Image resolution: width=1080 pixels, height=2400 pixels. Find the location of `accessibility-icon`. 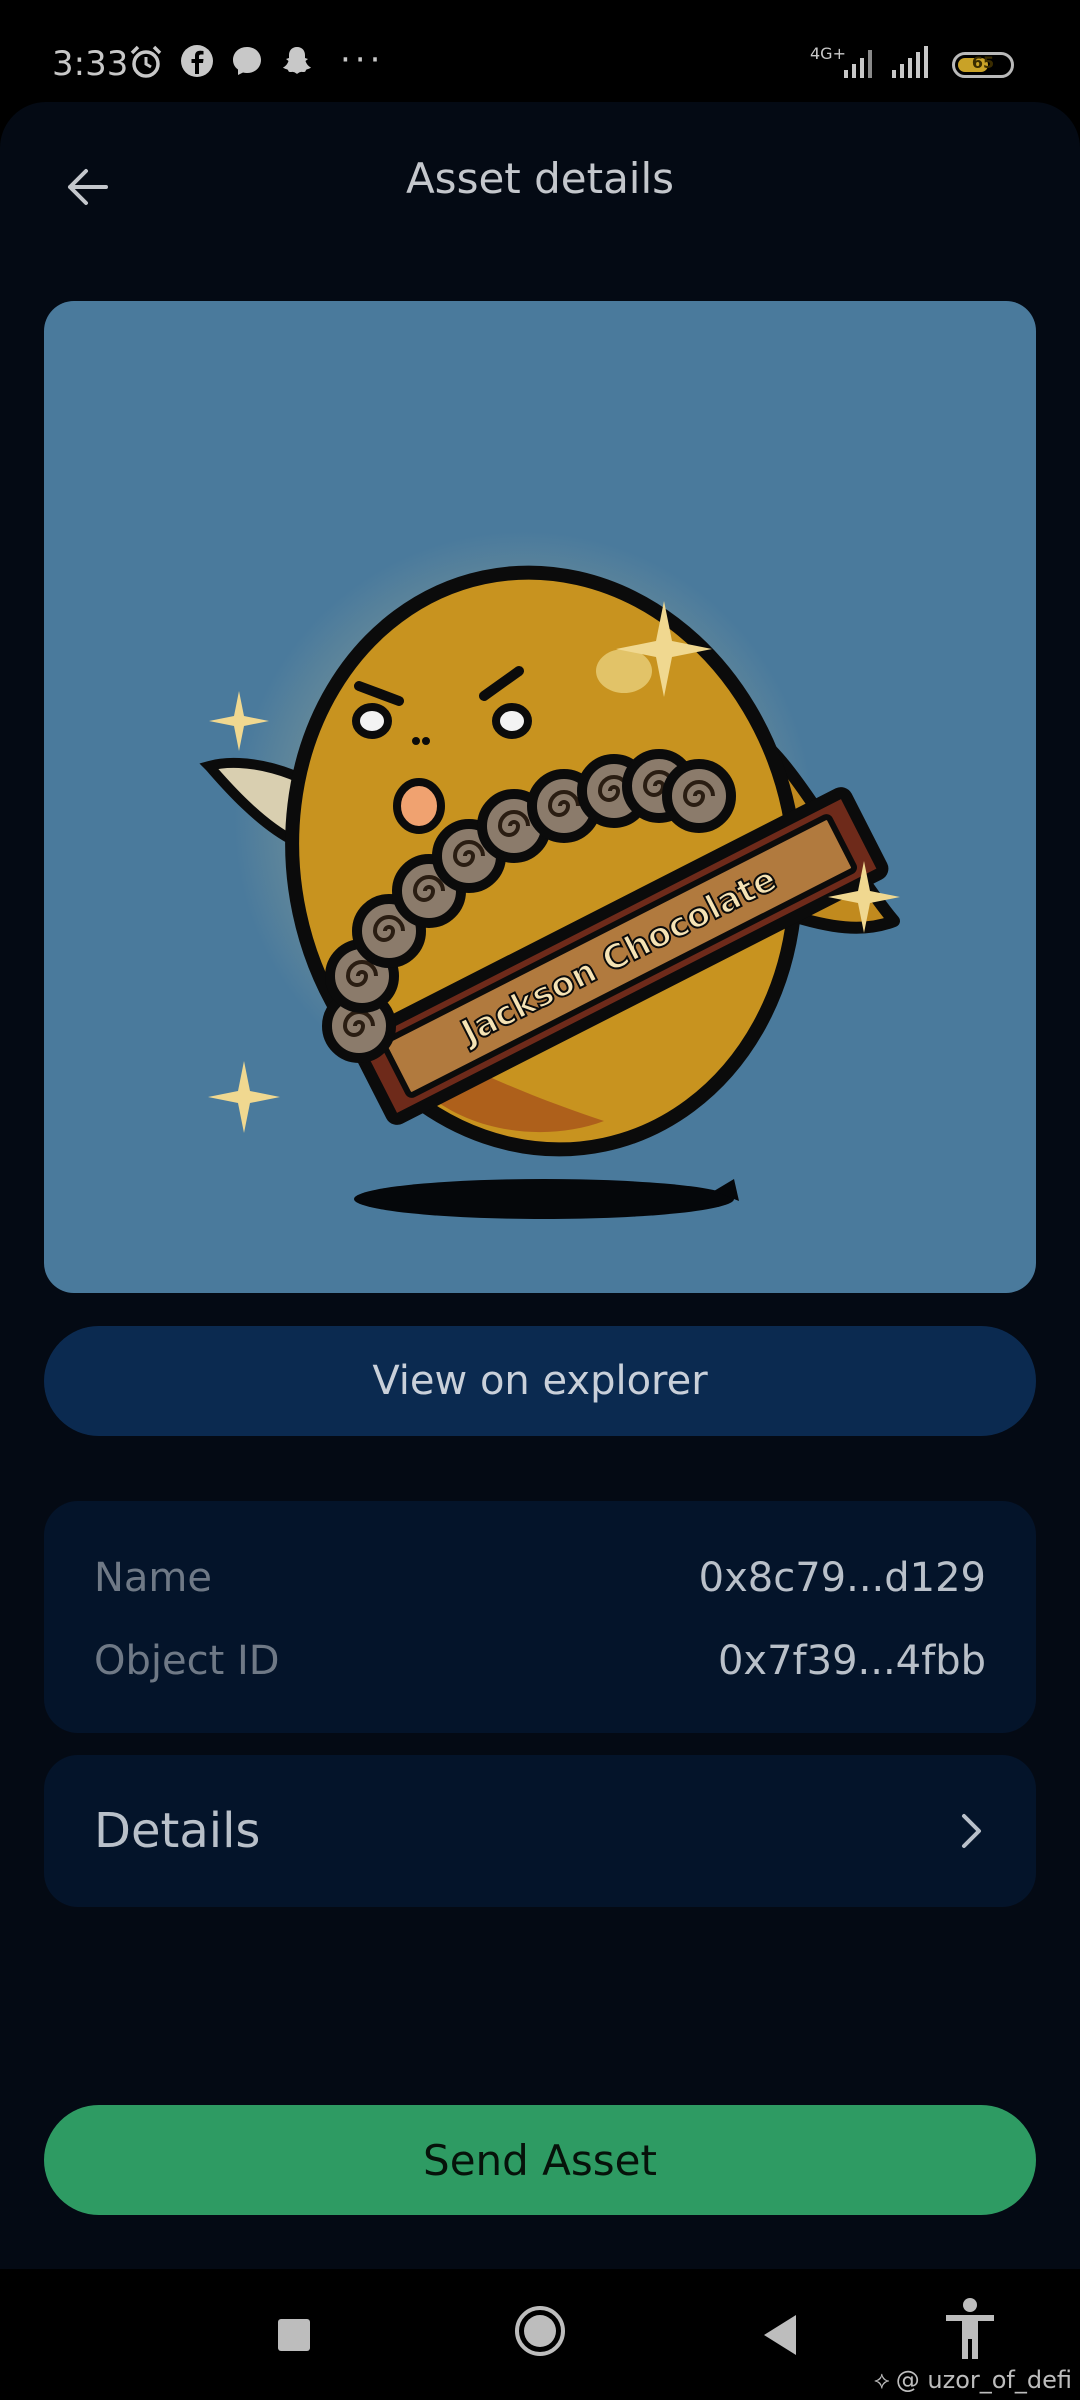

accessibility-icon is located at coordinates (970, 2329).